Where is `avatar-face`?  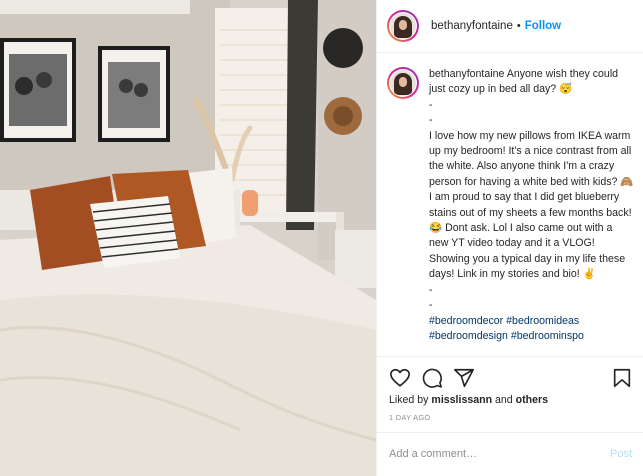 avatar-face is located at coordinates (403, 25).